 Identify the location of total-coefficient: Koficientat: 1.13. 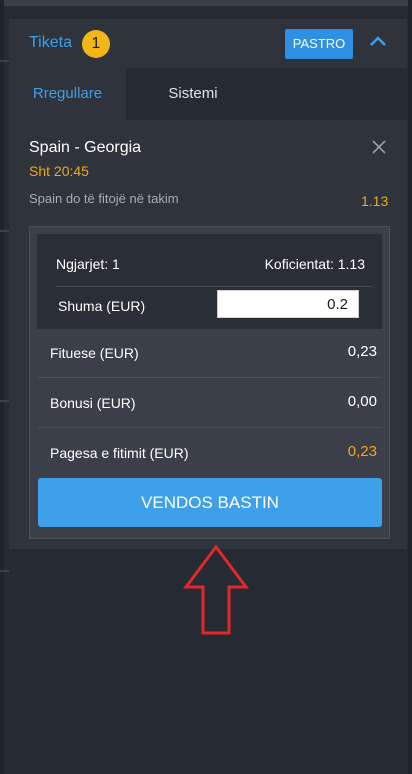
(315, 264).